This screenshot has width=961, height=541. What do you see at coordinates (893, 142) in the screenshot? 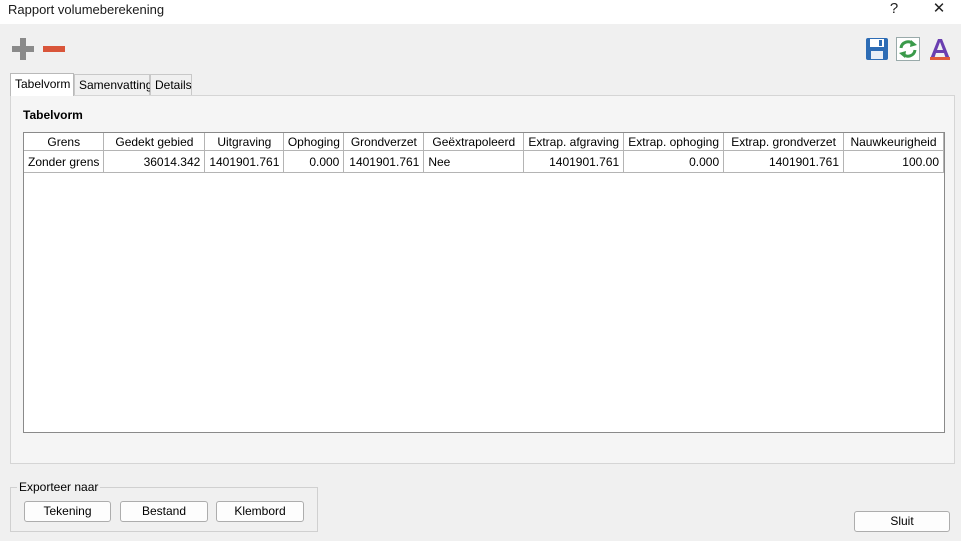
I see `column-header: Nauwkeurigheid` at bounding box center [893, 142].